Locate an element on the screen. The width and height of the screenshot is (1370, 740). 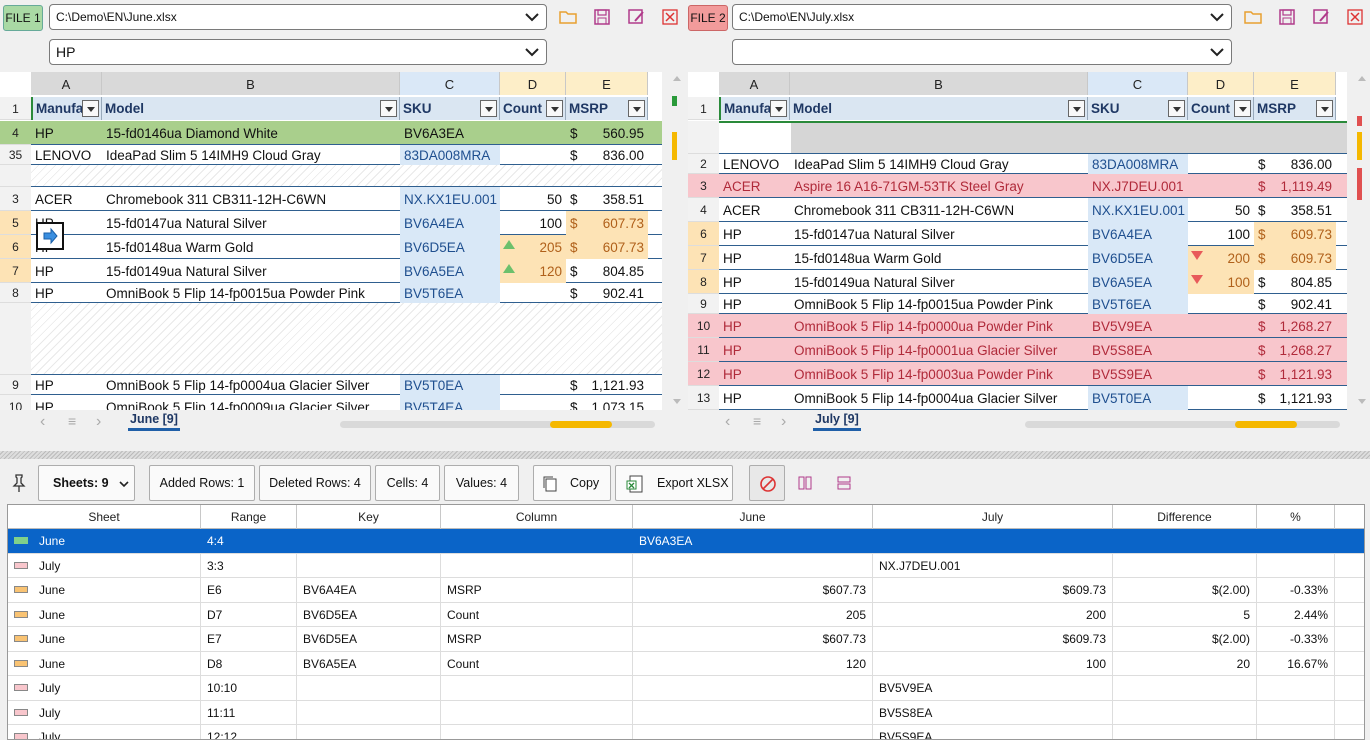
sheet-list-icon: ≡ is located at coordinates (757, 421).